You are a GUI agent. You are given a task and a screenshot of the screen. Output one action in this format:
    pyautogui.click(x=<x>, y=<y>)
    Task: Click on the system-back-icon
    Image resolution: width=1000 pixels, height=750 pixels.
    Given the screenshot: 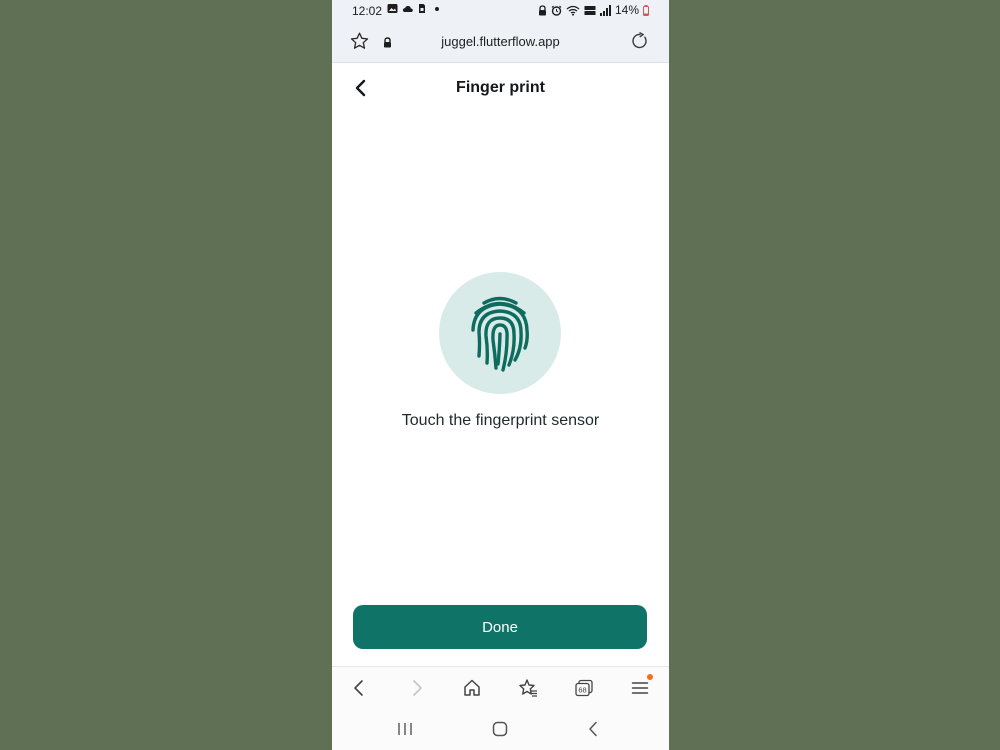 What is the action you would take?
    pyautogui.click(x=593, y=731)
    